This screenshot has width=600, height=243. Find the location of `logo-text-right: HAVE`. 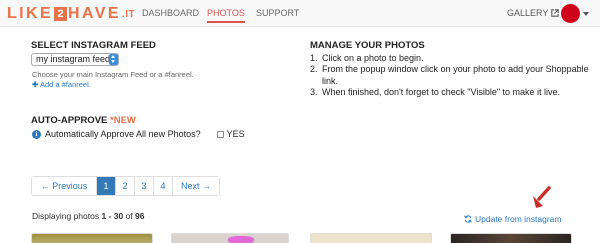

logo-text-right: HAVE is located at coordinates (94, 13).